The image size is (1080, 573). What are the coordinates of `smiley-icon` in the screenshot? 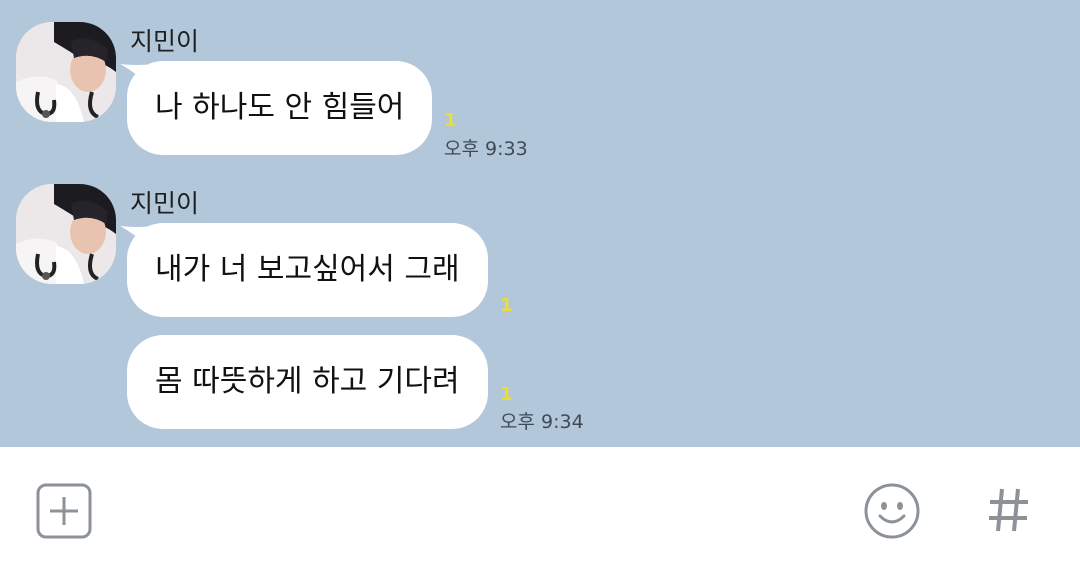 It's located at (892, 511).